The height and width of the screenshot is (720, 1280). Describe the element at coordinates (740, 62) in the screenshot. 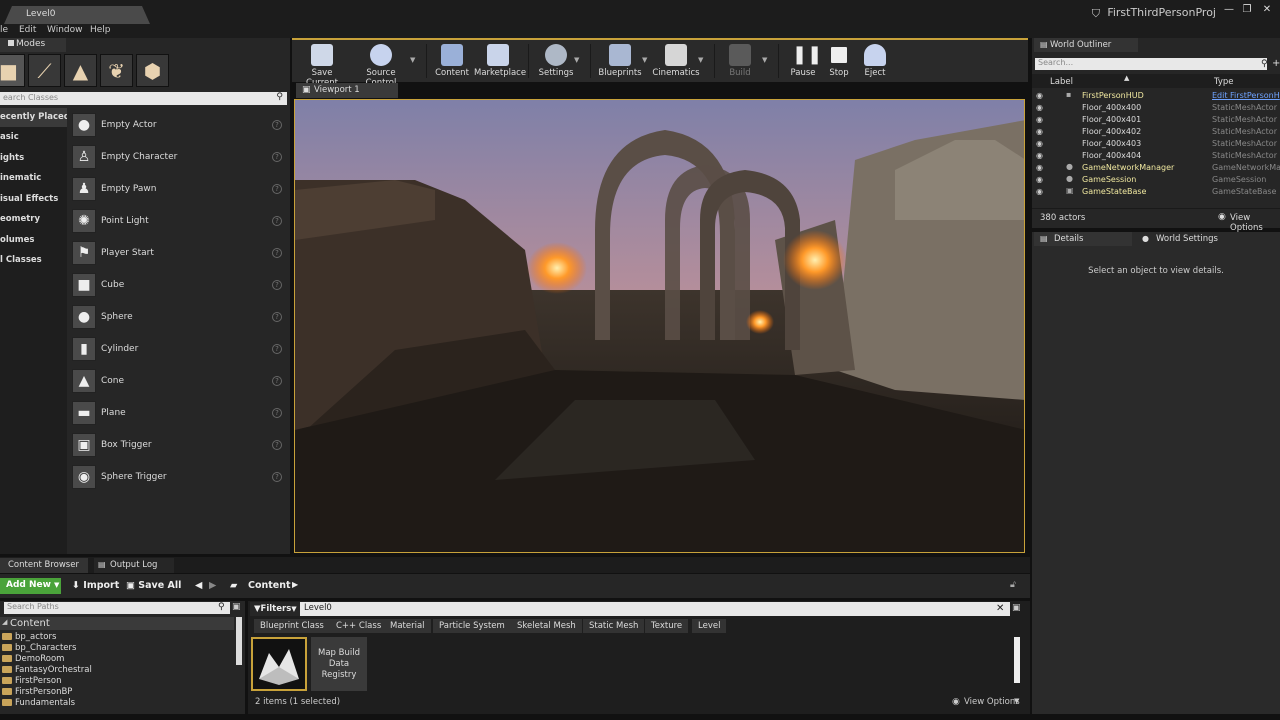

I see `build-button: Build` at that location.